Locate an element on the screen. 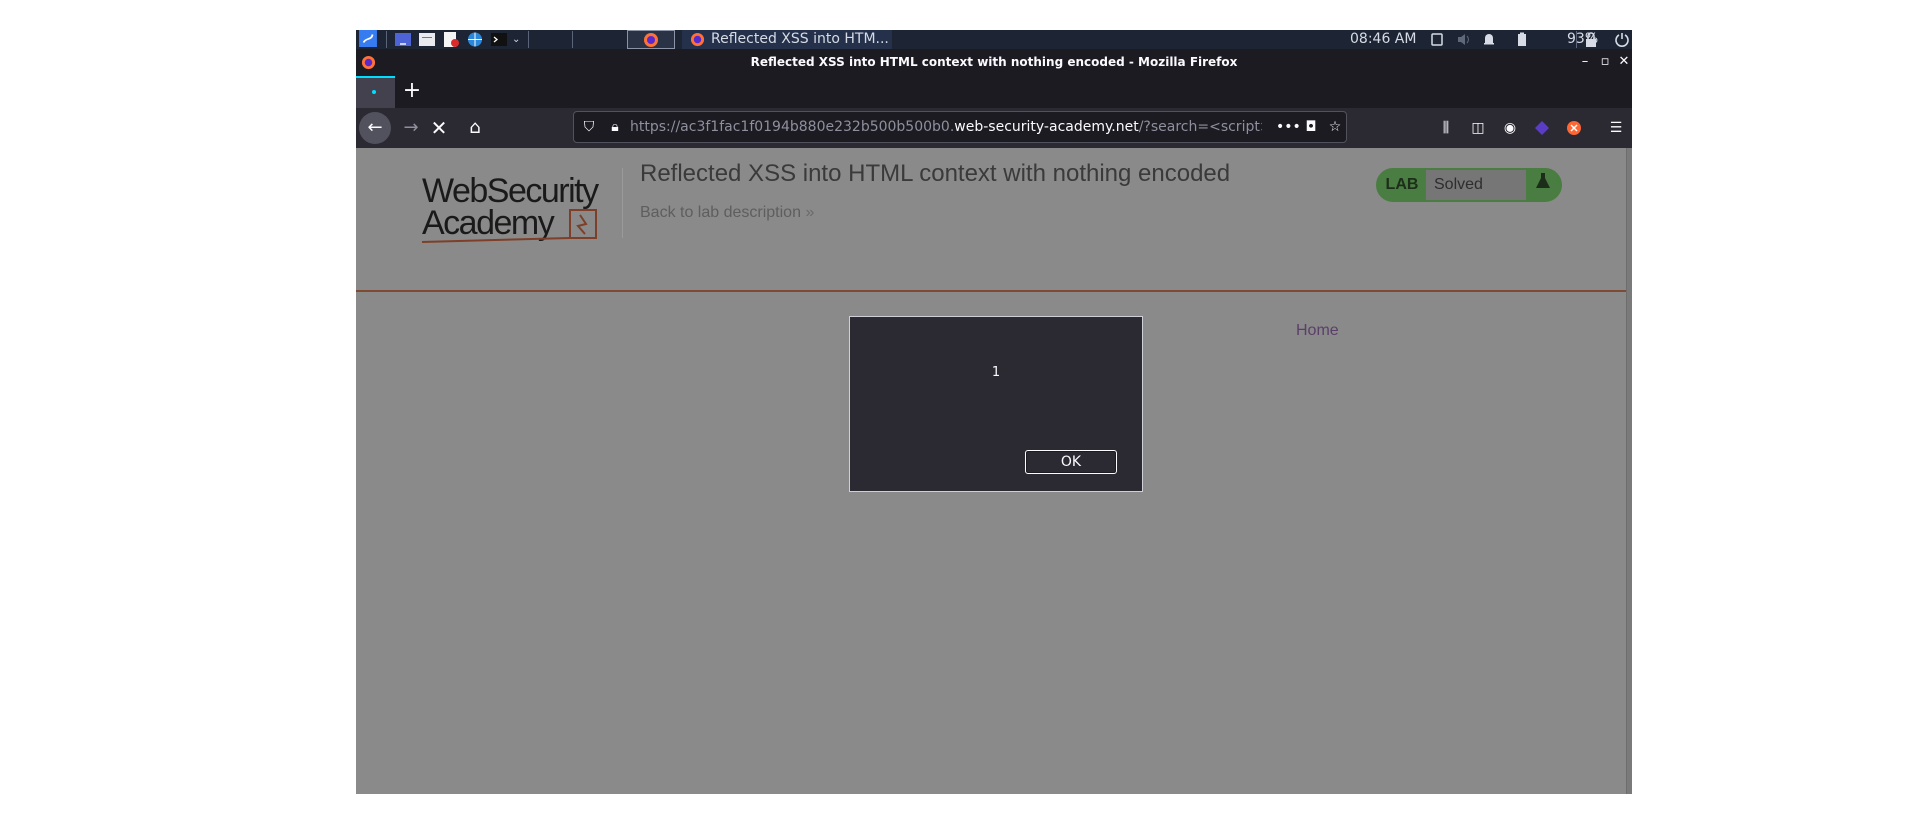 Image resolution: width=1914 pixels, height=824 pixels. page-scrollbar is located at coordinates (1629, 471).